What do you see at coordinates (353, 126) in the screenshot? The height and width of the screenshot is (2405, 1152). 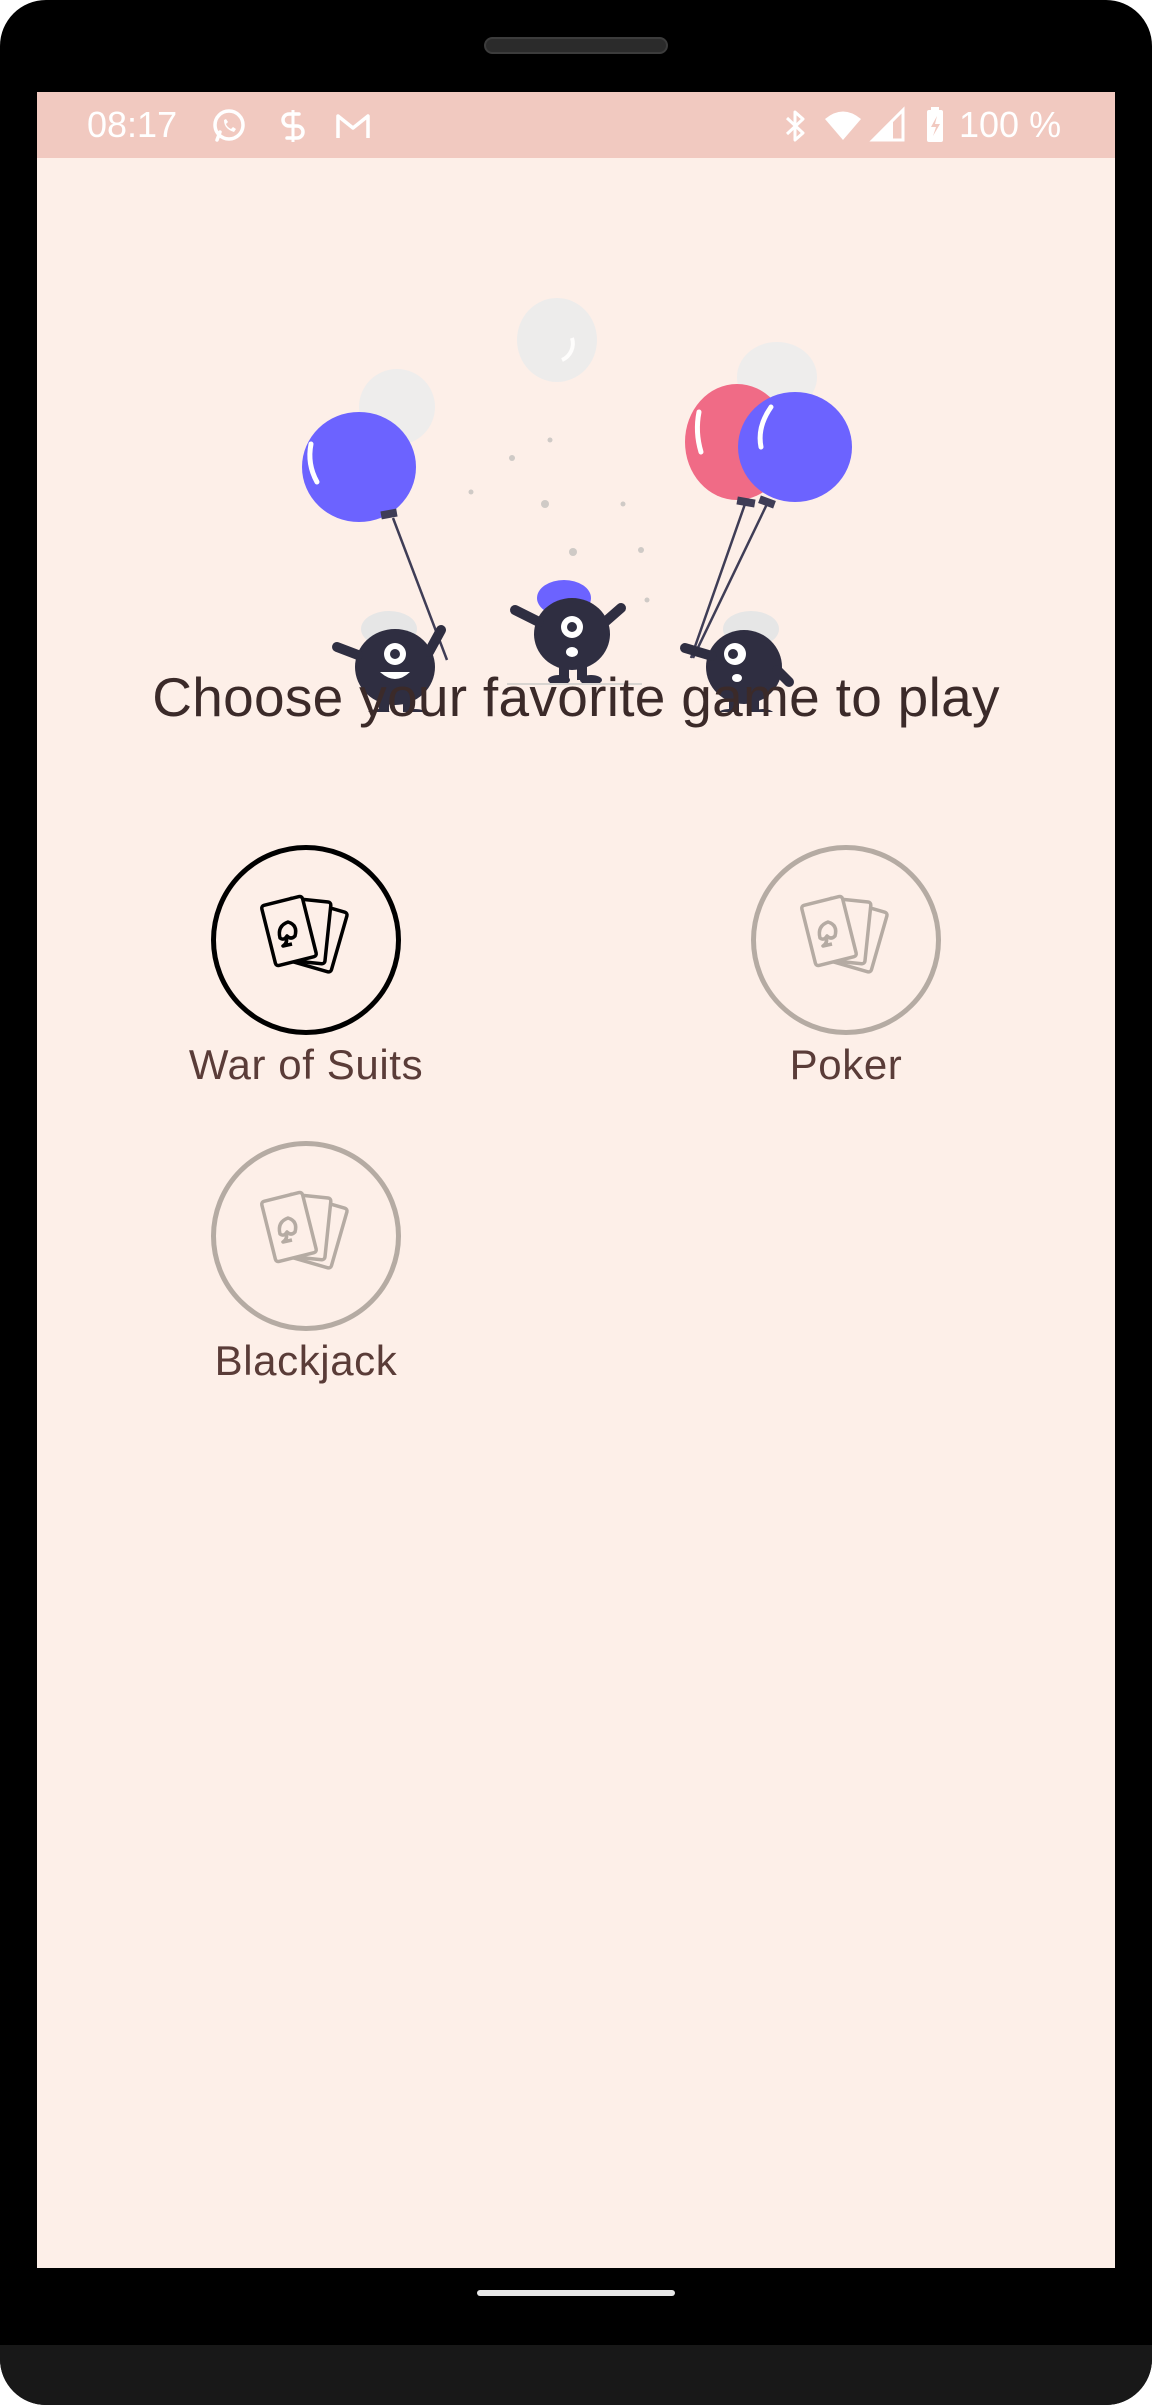 I see `gmail-icon` at bounding box center [353, 126].